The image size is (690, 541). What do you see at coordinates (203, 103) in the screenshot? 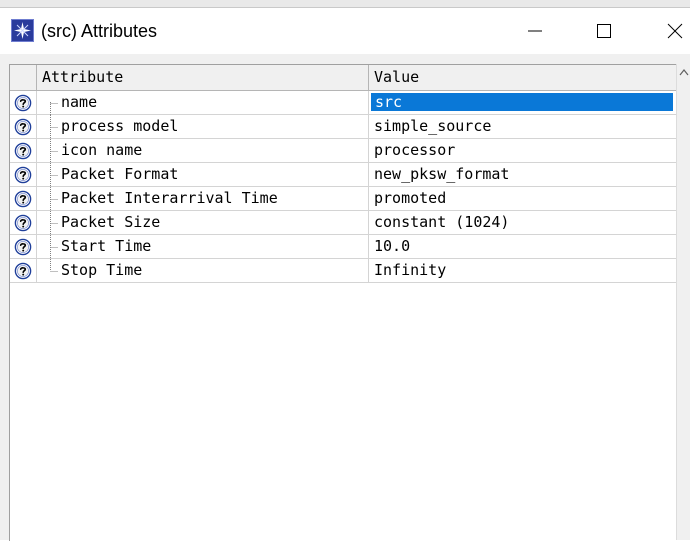
I see `attribute-cell: name` at bounding box center [203, 103].